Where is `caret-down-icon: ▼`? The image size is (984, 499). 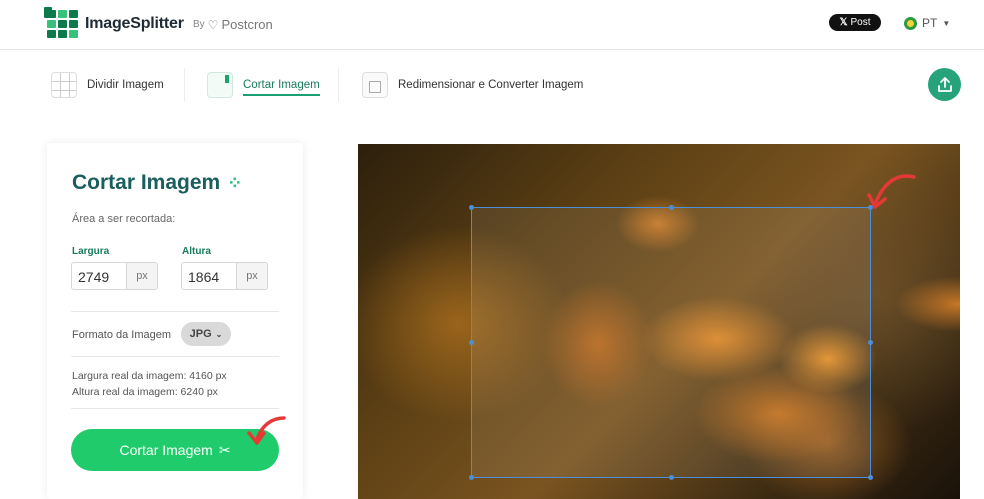 caret-down-icon: ▼ is located at coordinates (946, 23).